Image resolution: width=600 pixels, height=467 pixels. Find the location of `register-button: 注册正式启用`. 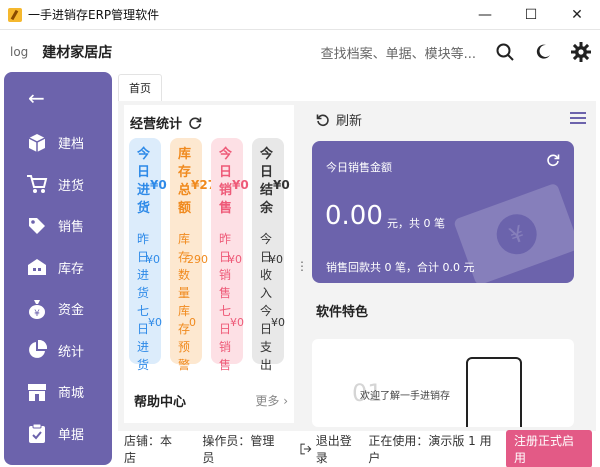

register-button: 注册正式启用 is located at coordinates (548, 448).